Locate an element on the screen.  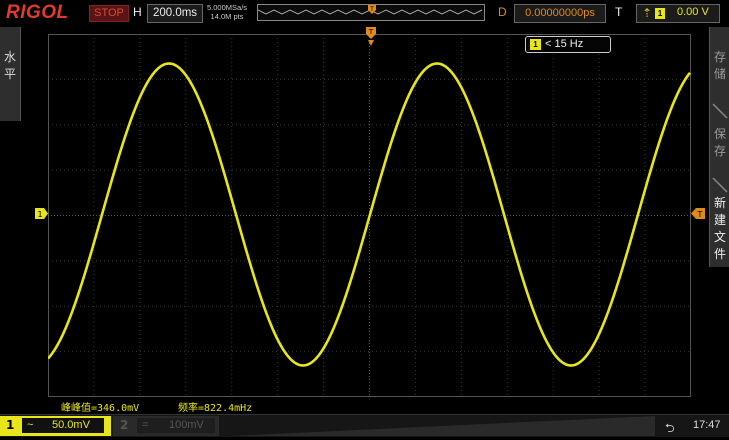
bandwidth-limit-text: < 15 Hz is located at coordinates (564, 44).